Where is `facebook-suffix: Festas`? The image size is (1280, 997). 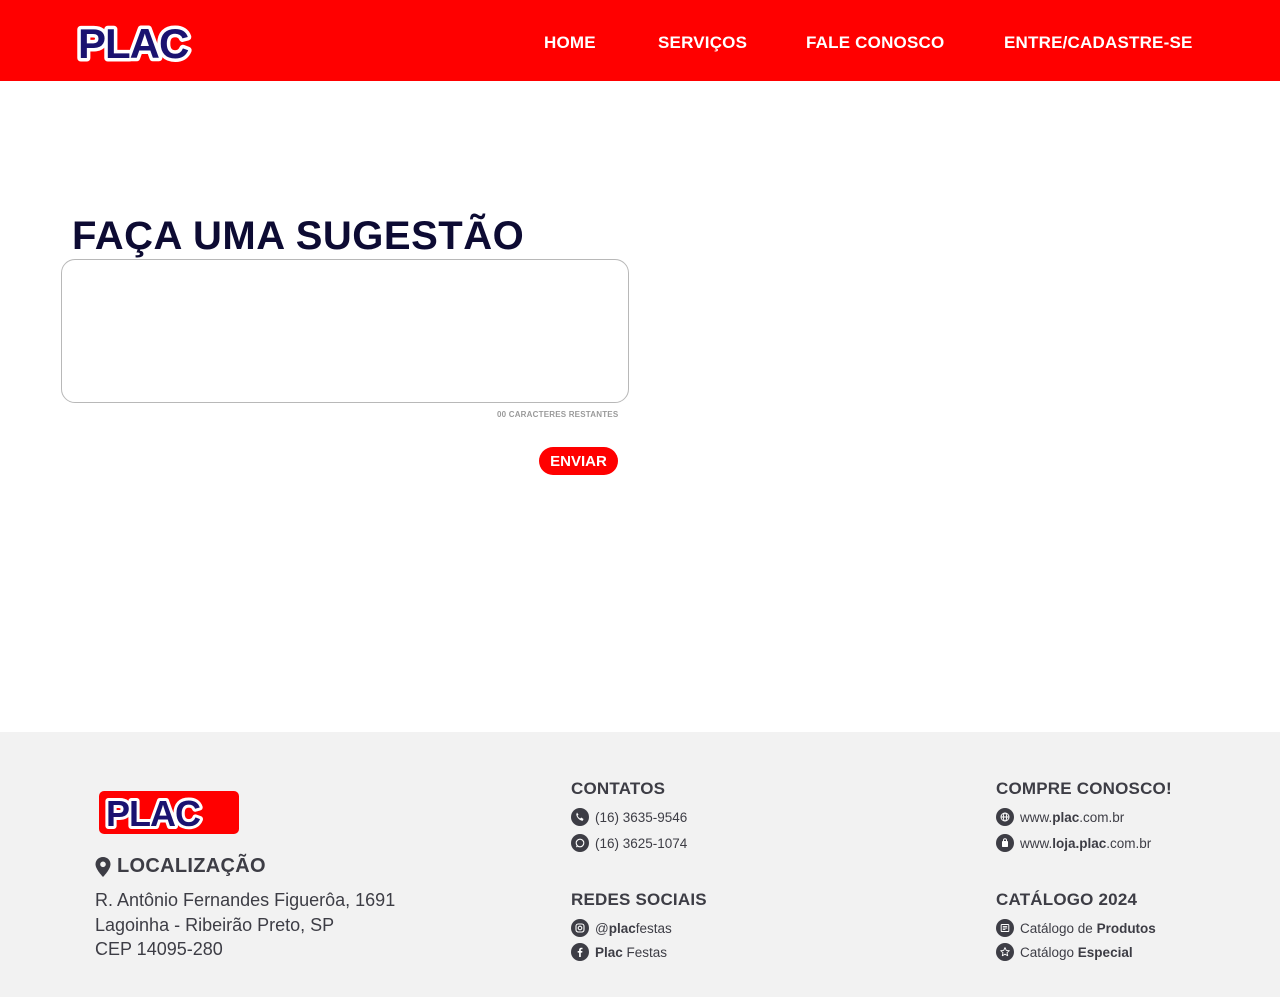 facebook-suffix: Festas is located at coordinates (645, 952).